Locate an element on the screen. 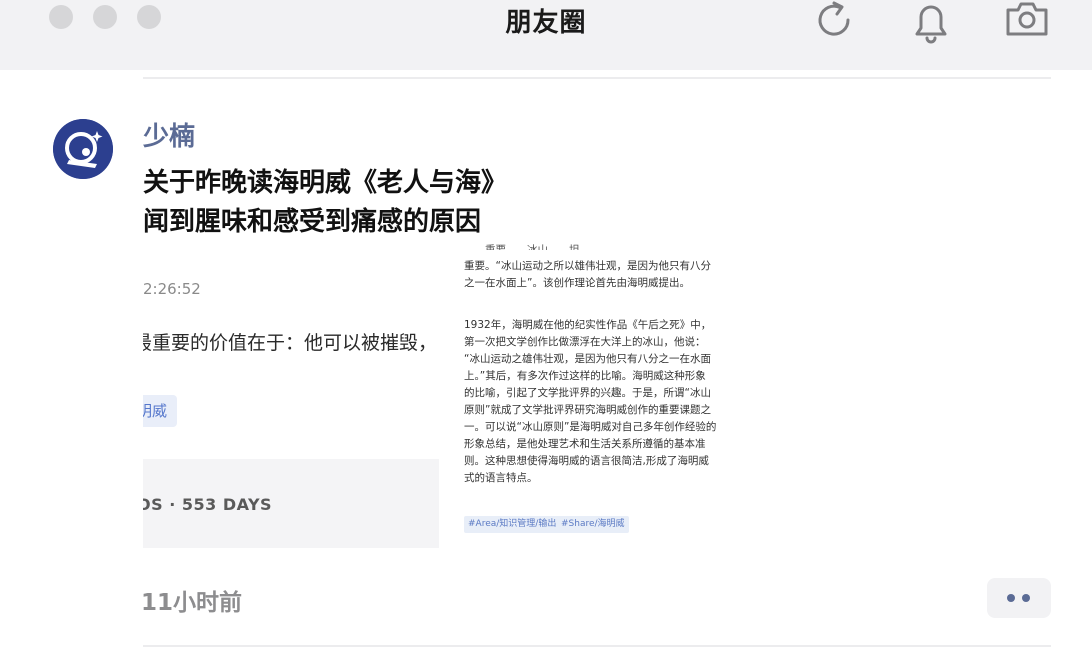 The image size is (1092, 648). post-username: 少楠 is located at coordinates (169, 134).